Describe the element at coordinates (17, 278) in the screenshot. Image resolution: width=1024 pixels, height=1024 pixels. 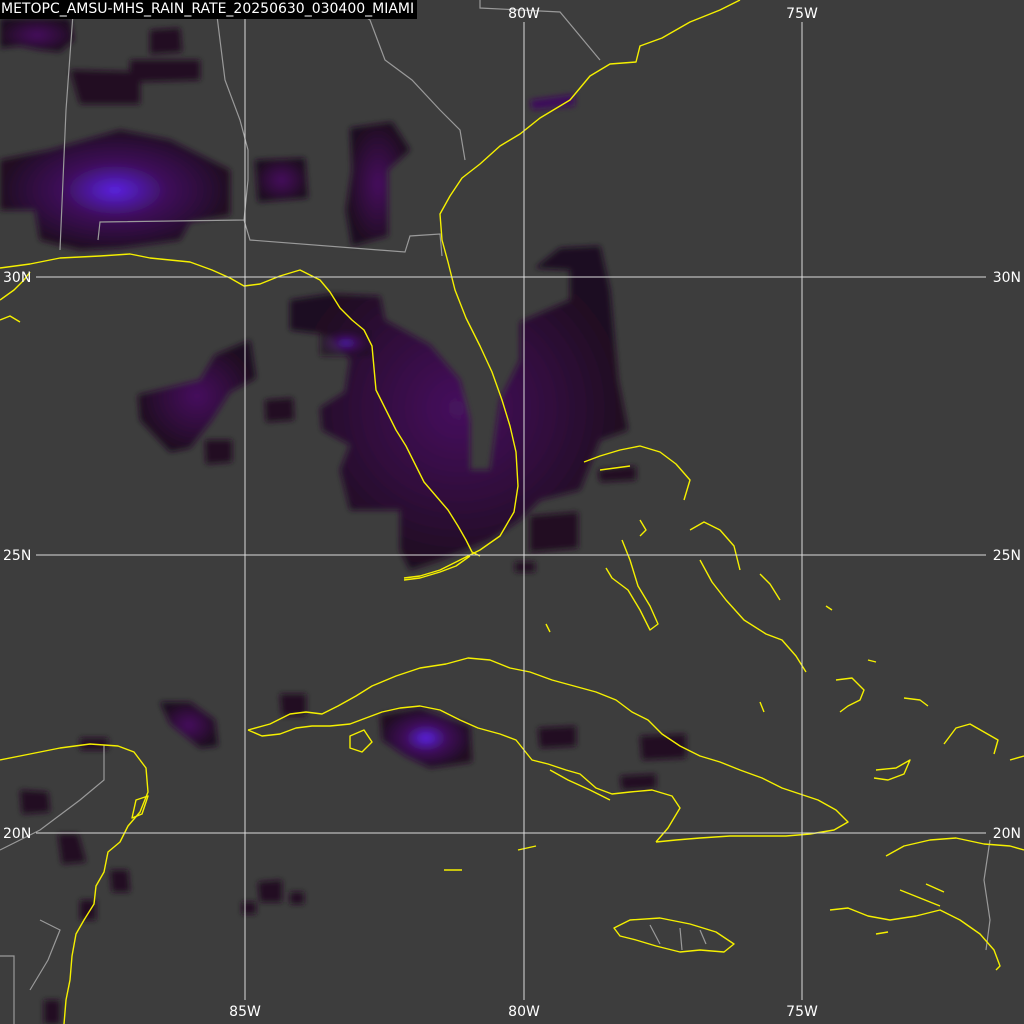
I see `left-label-30n: 30N` at that location.